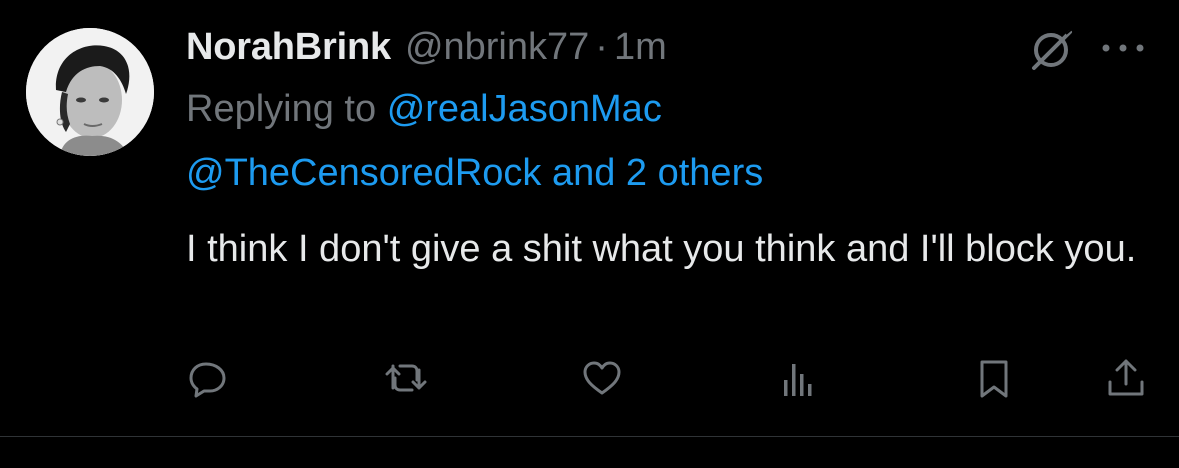  Describe the element at coordinates (1123, 48) in the screenshot. I see `more-options-icon` at that location.